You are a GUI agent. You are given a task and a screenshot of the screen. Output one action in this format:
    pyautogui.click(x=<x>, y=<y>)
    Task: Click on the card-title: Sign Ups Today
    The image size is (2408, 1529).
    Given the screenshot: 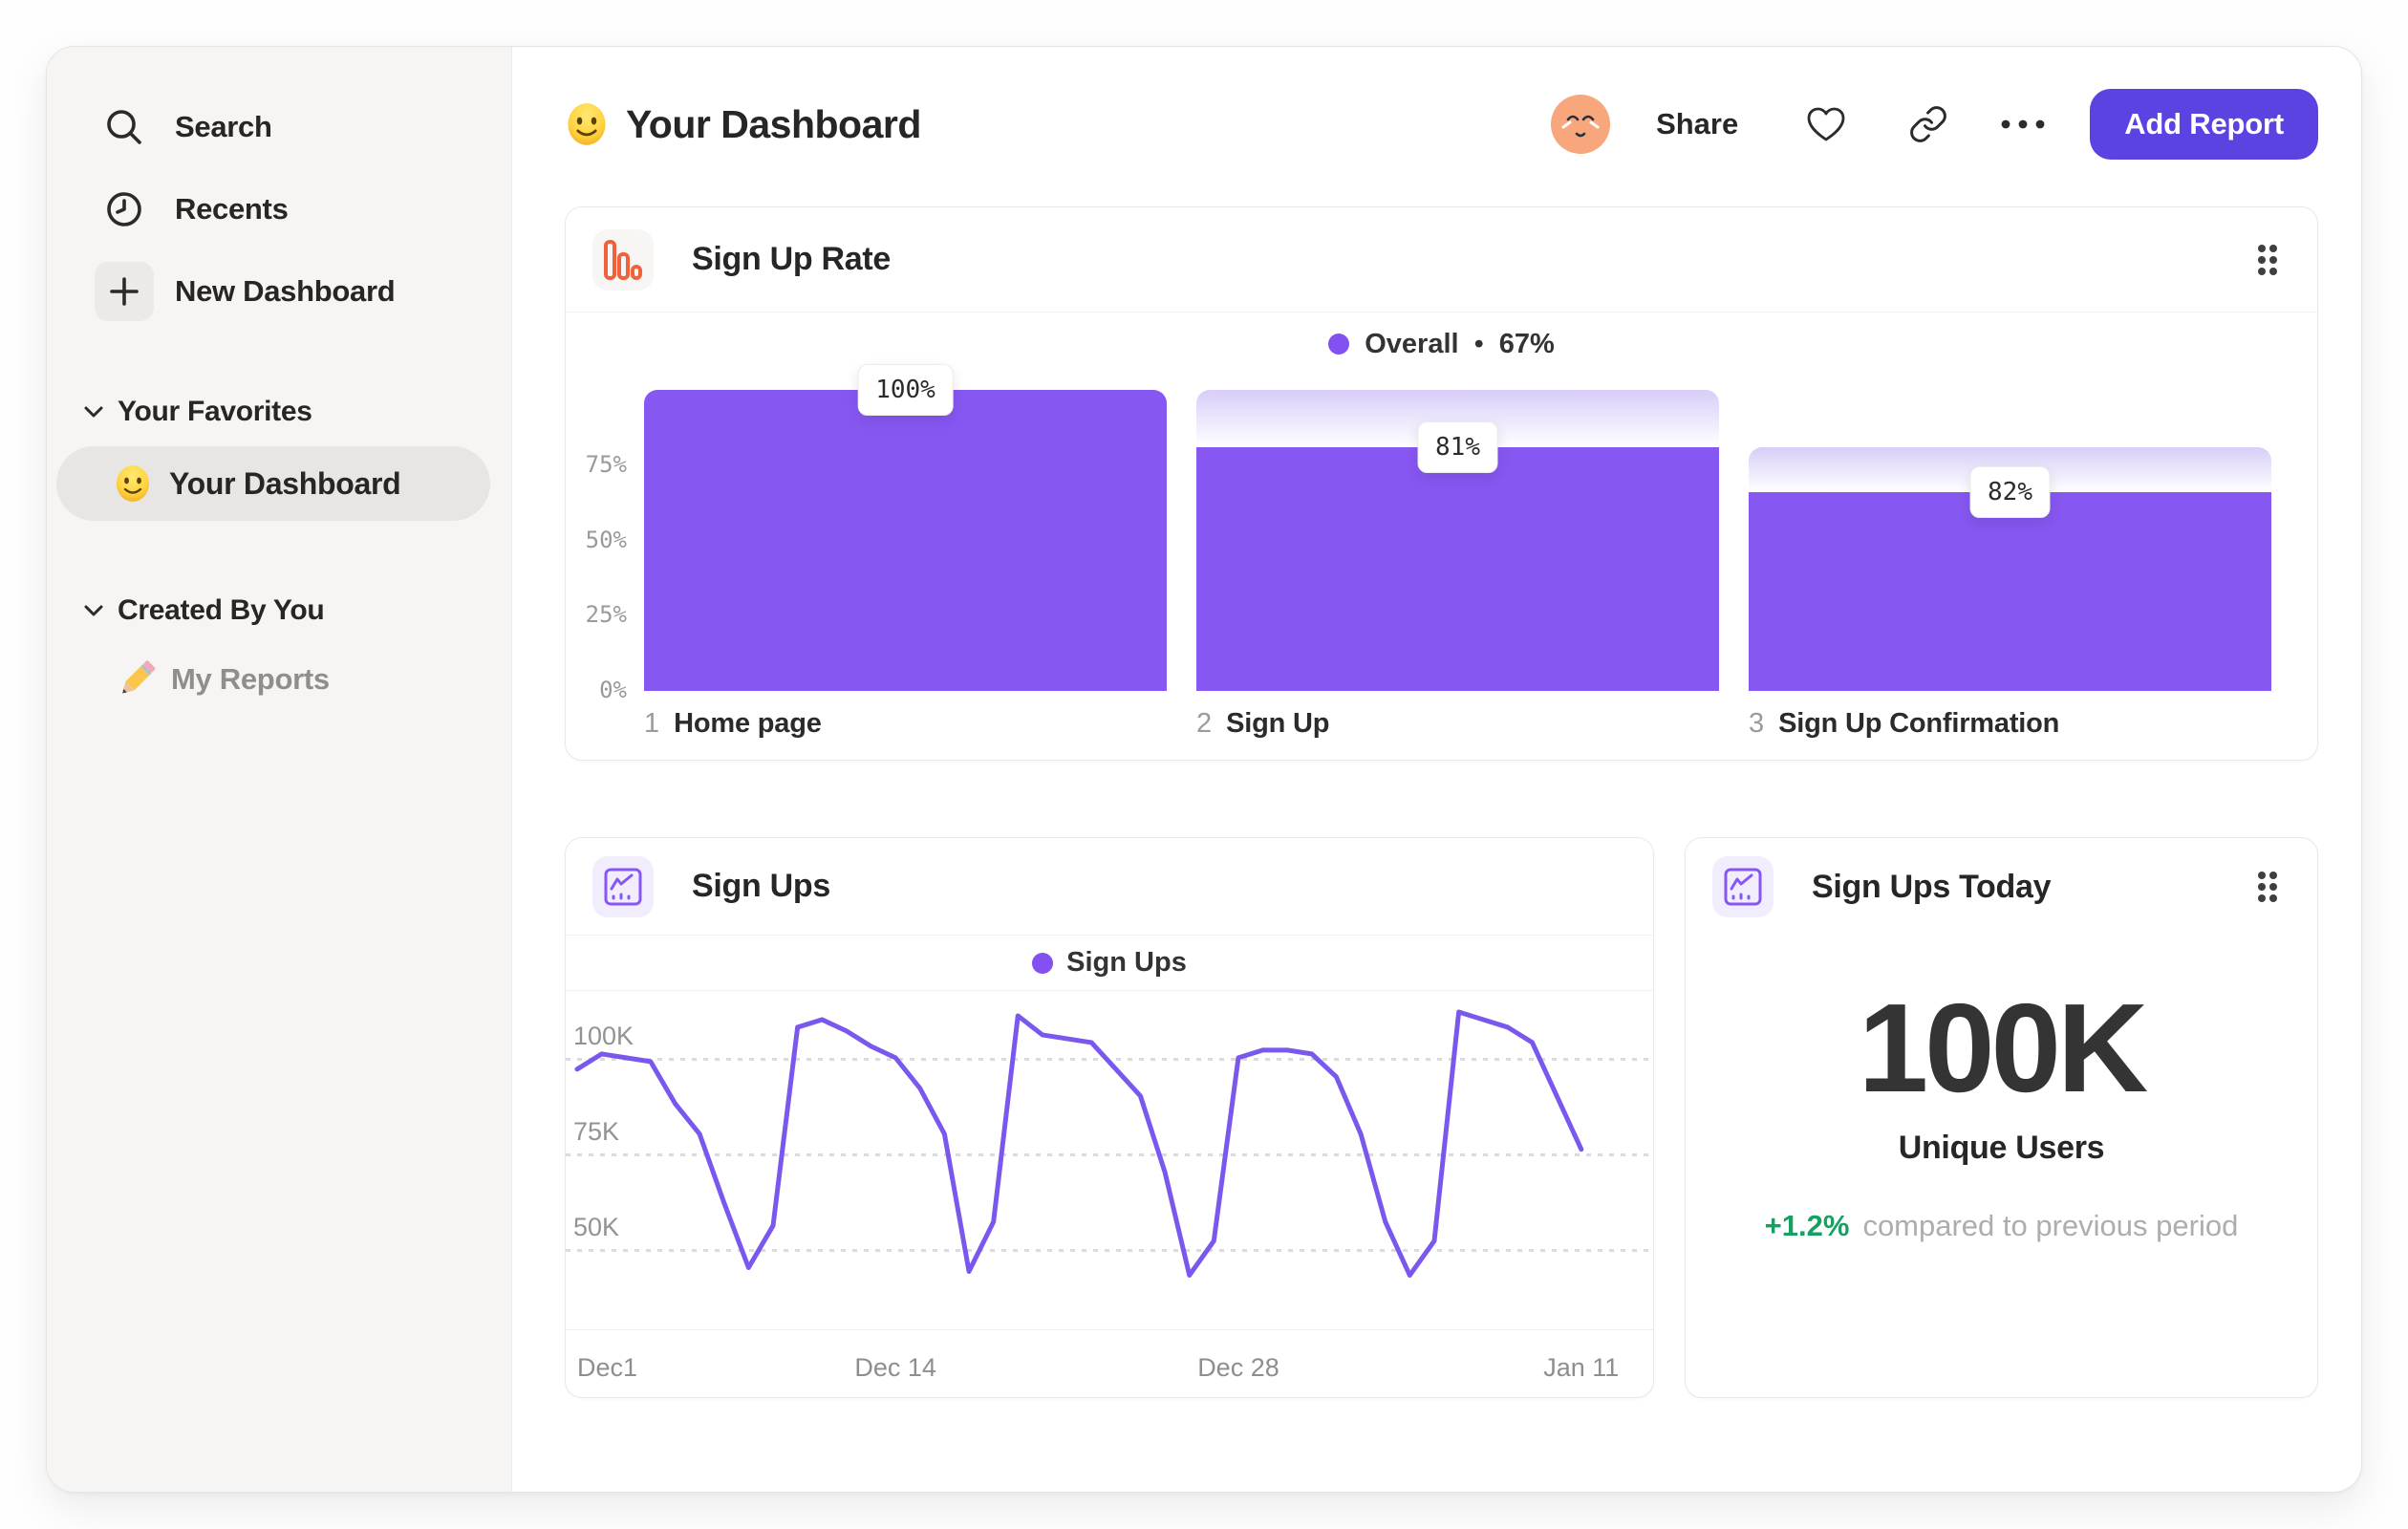 What is the action you would take?
    pyautogui.click(x=1932, y=886)
    